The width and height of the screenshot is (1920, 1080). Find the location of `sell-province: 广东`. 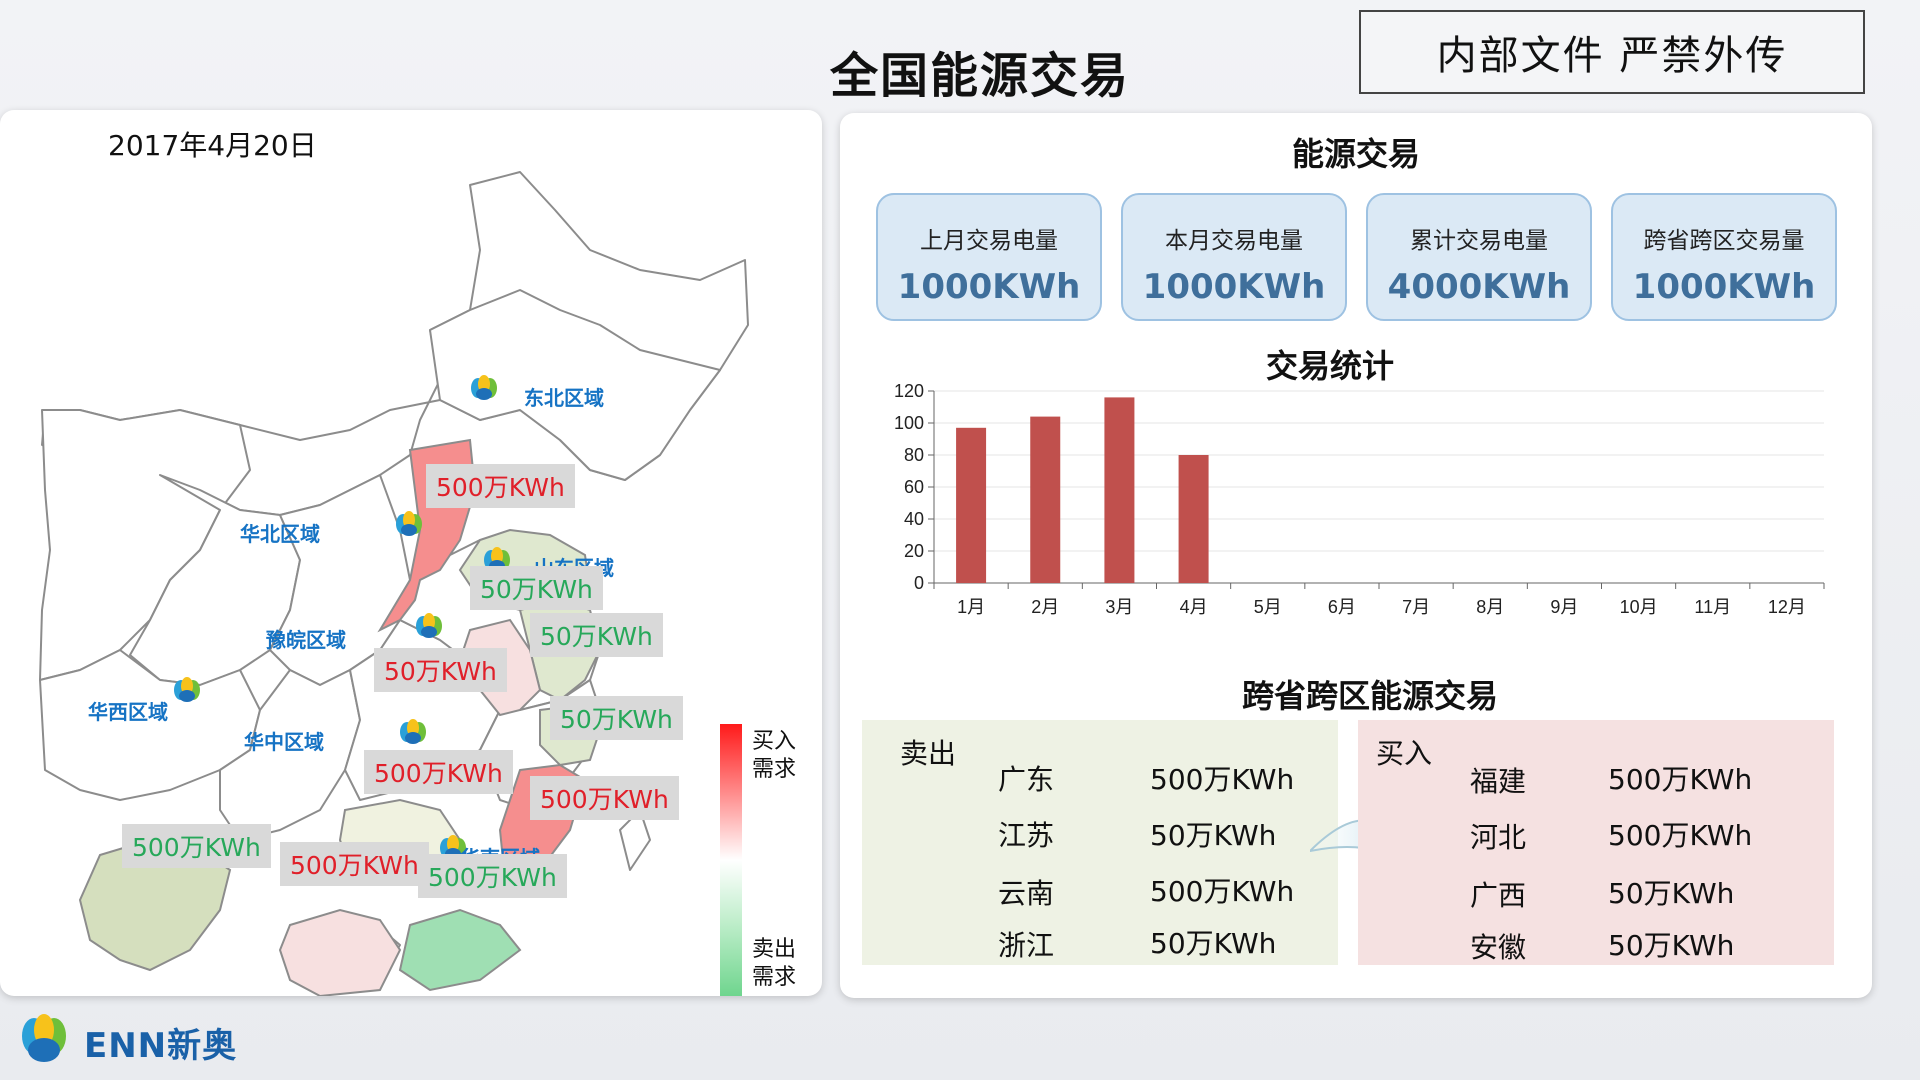

sell-province: 广东 is located at coordinates (1026, 779).